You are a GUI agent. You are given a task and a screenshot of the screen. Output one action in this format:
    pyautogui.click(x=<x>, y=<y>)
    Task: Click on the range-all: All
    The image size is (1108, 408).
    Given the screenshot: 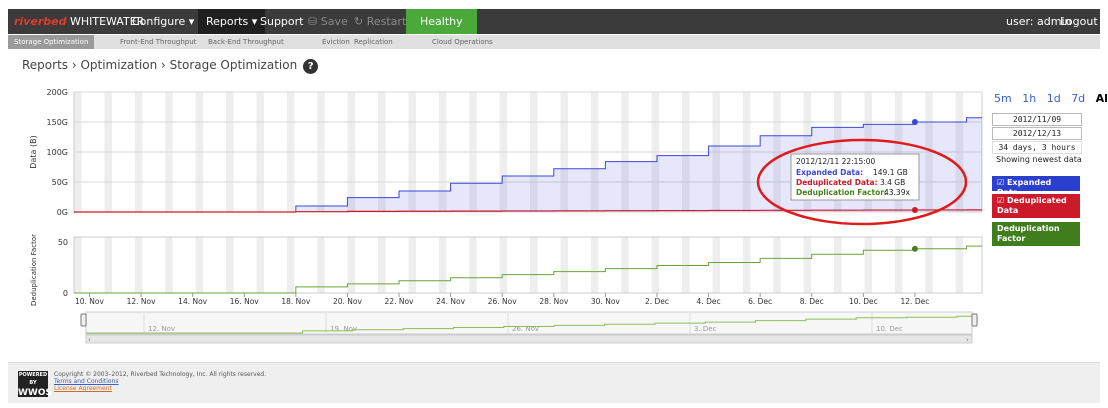 What is the action you would take?
    pyautogui.click(x=1102, y=98)
    